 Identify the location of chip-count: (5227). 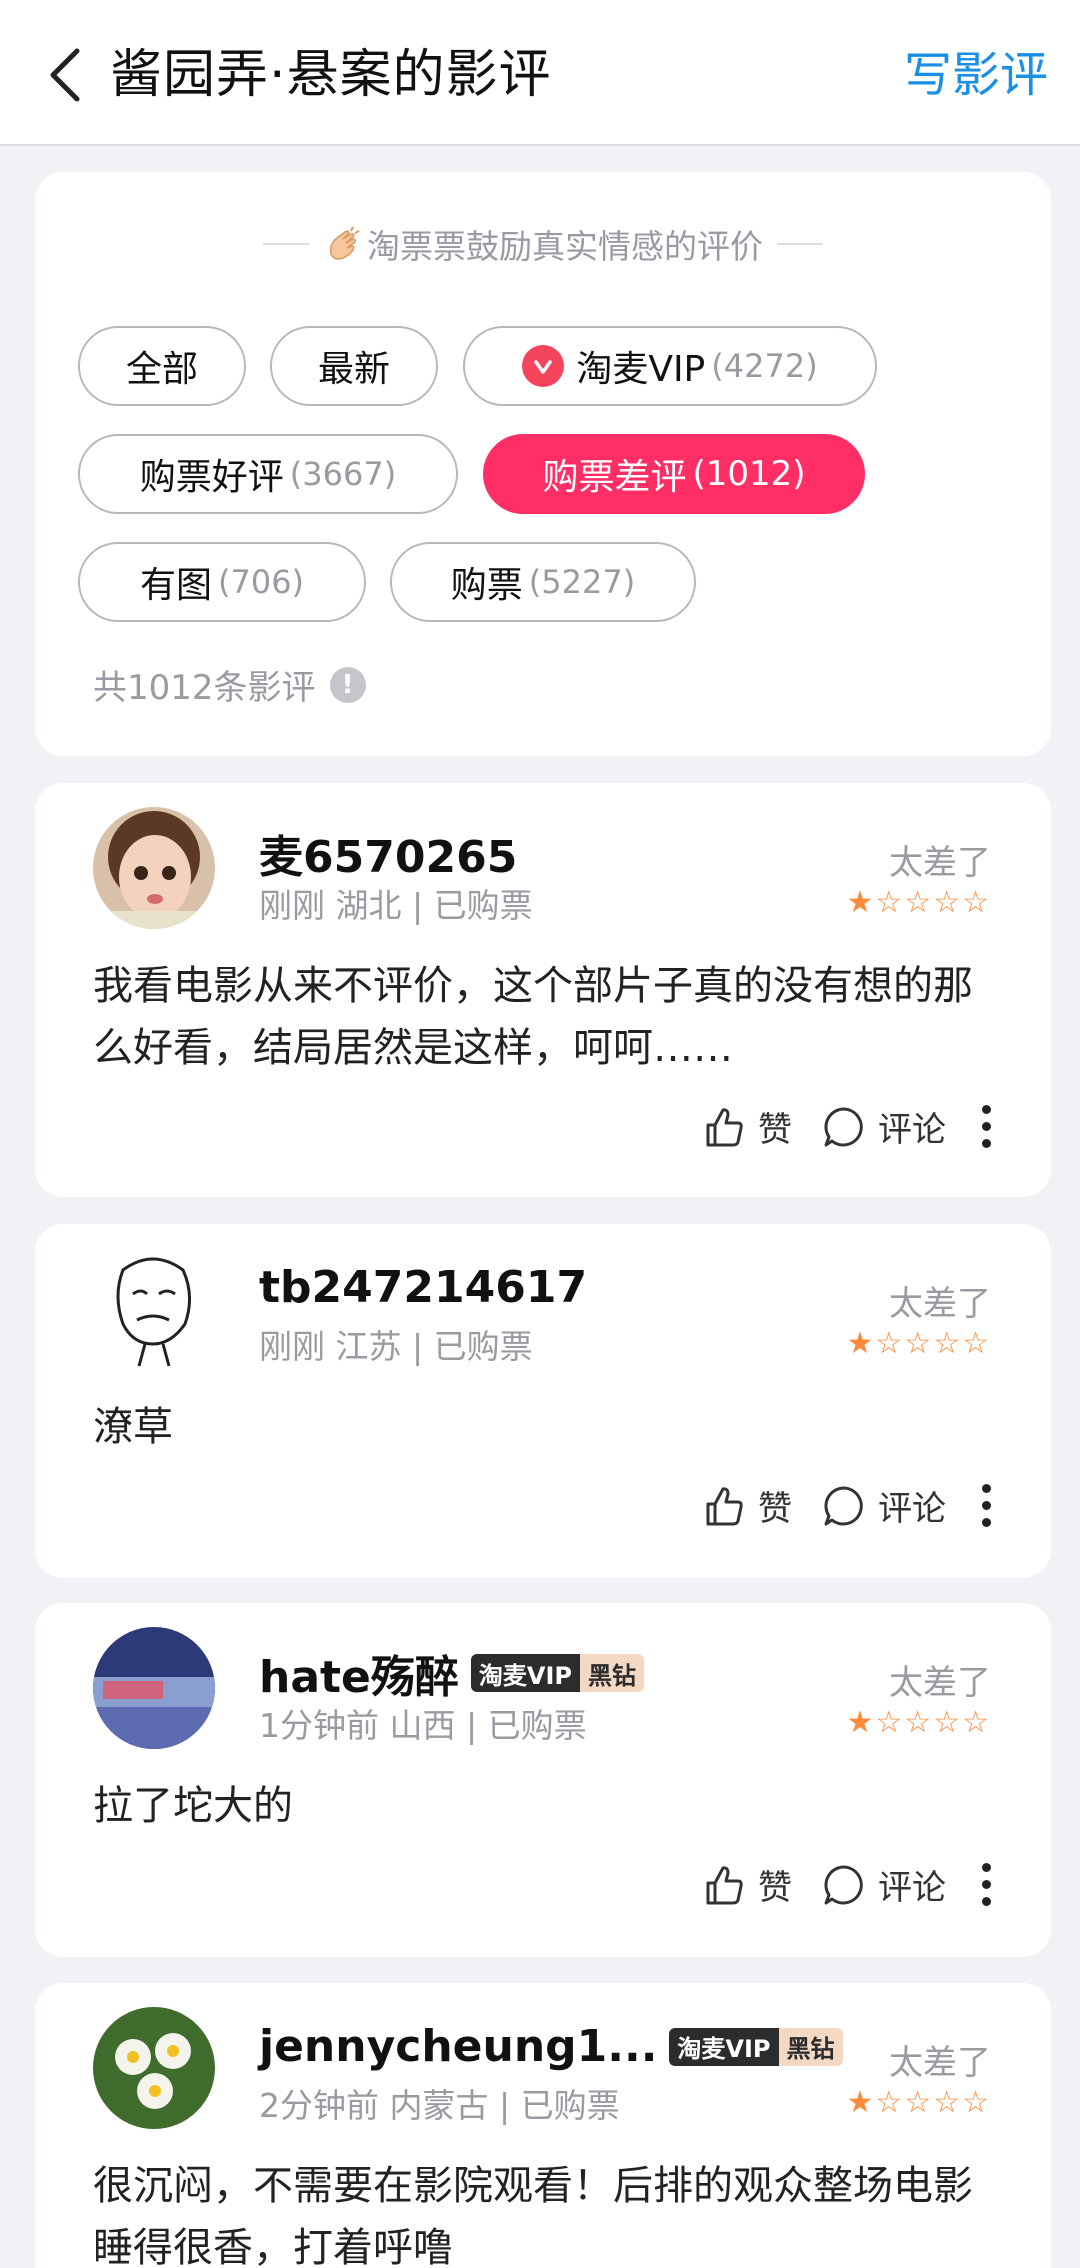
(582, 582).